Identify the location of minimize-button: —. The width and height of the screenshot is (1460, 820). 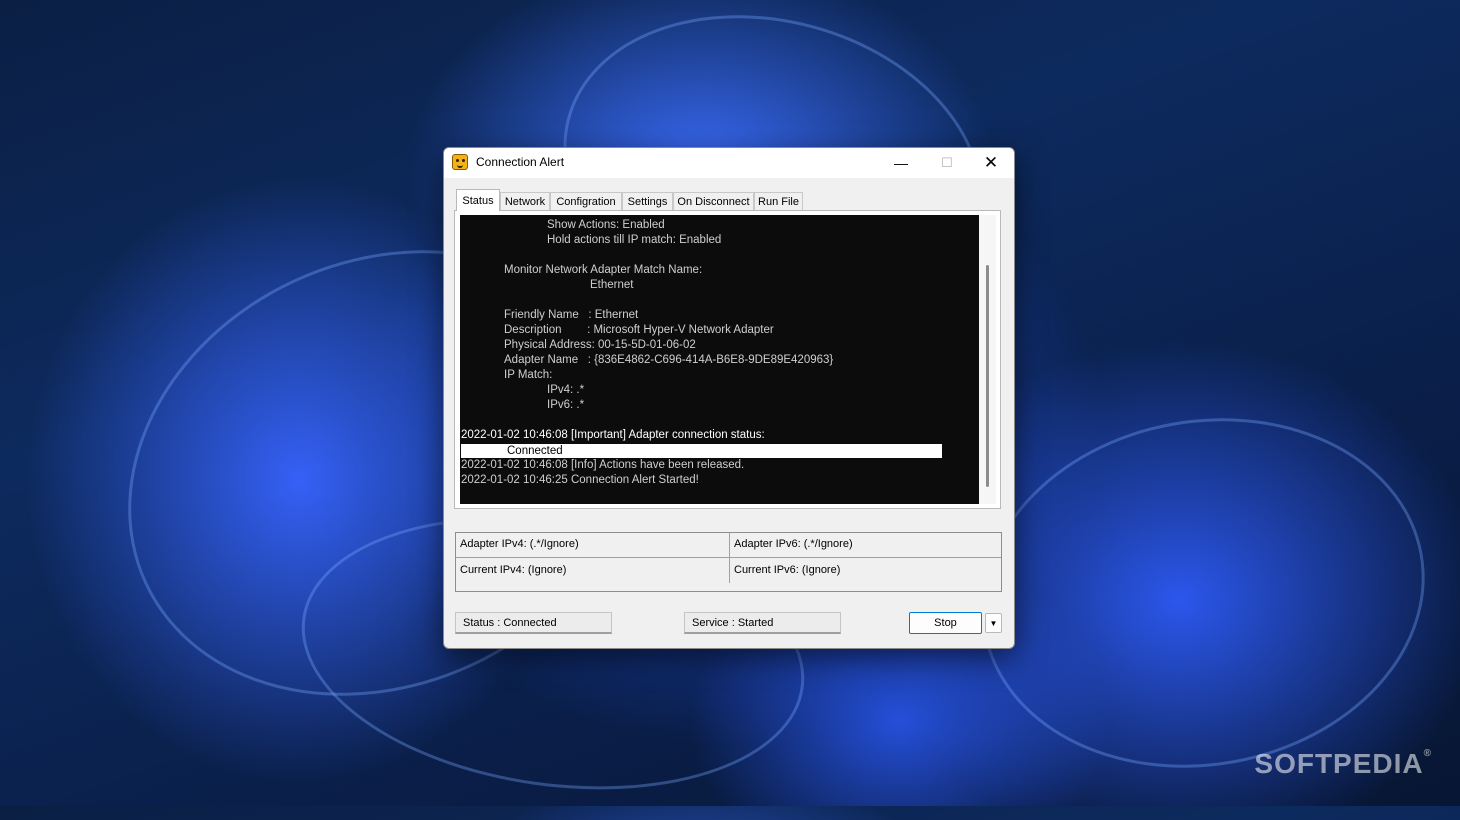
(901, 163).